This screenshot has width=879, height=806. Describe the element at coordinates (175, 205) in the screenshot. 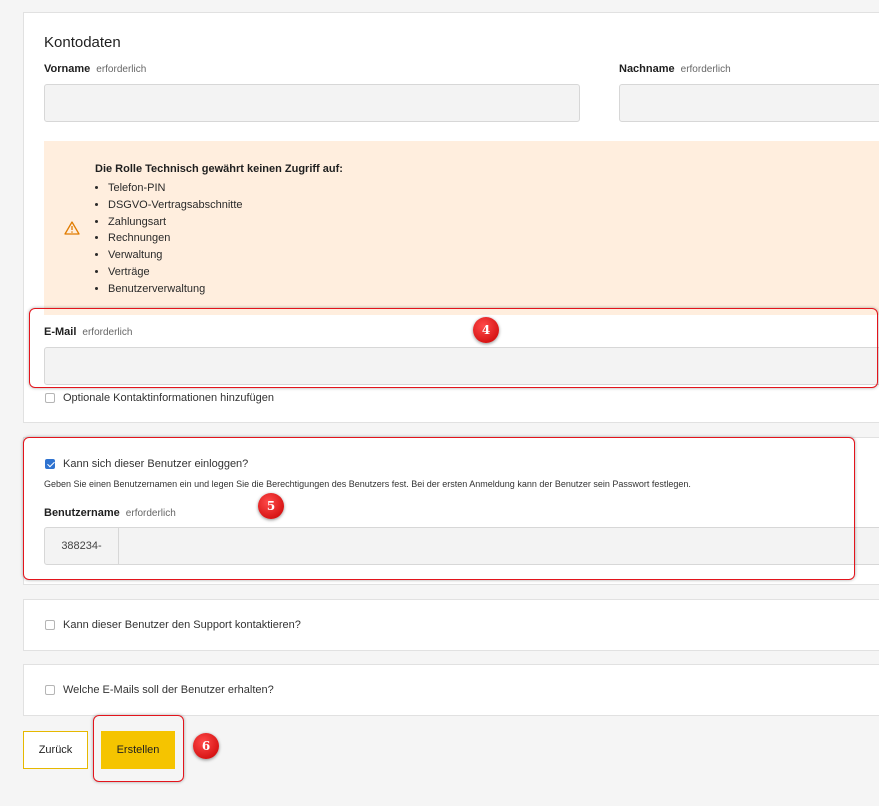

I see `warning-item: DSGVO-Vertragsabschnitte` at that location.